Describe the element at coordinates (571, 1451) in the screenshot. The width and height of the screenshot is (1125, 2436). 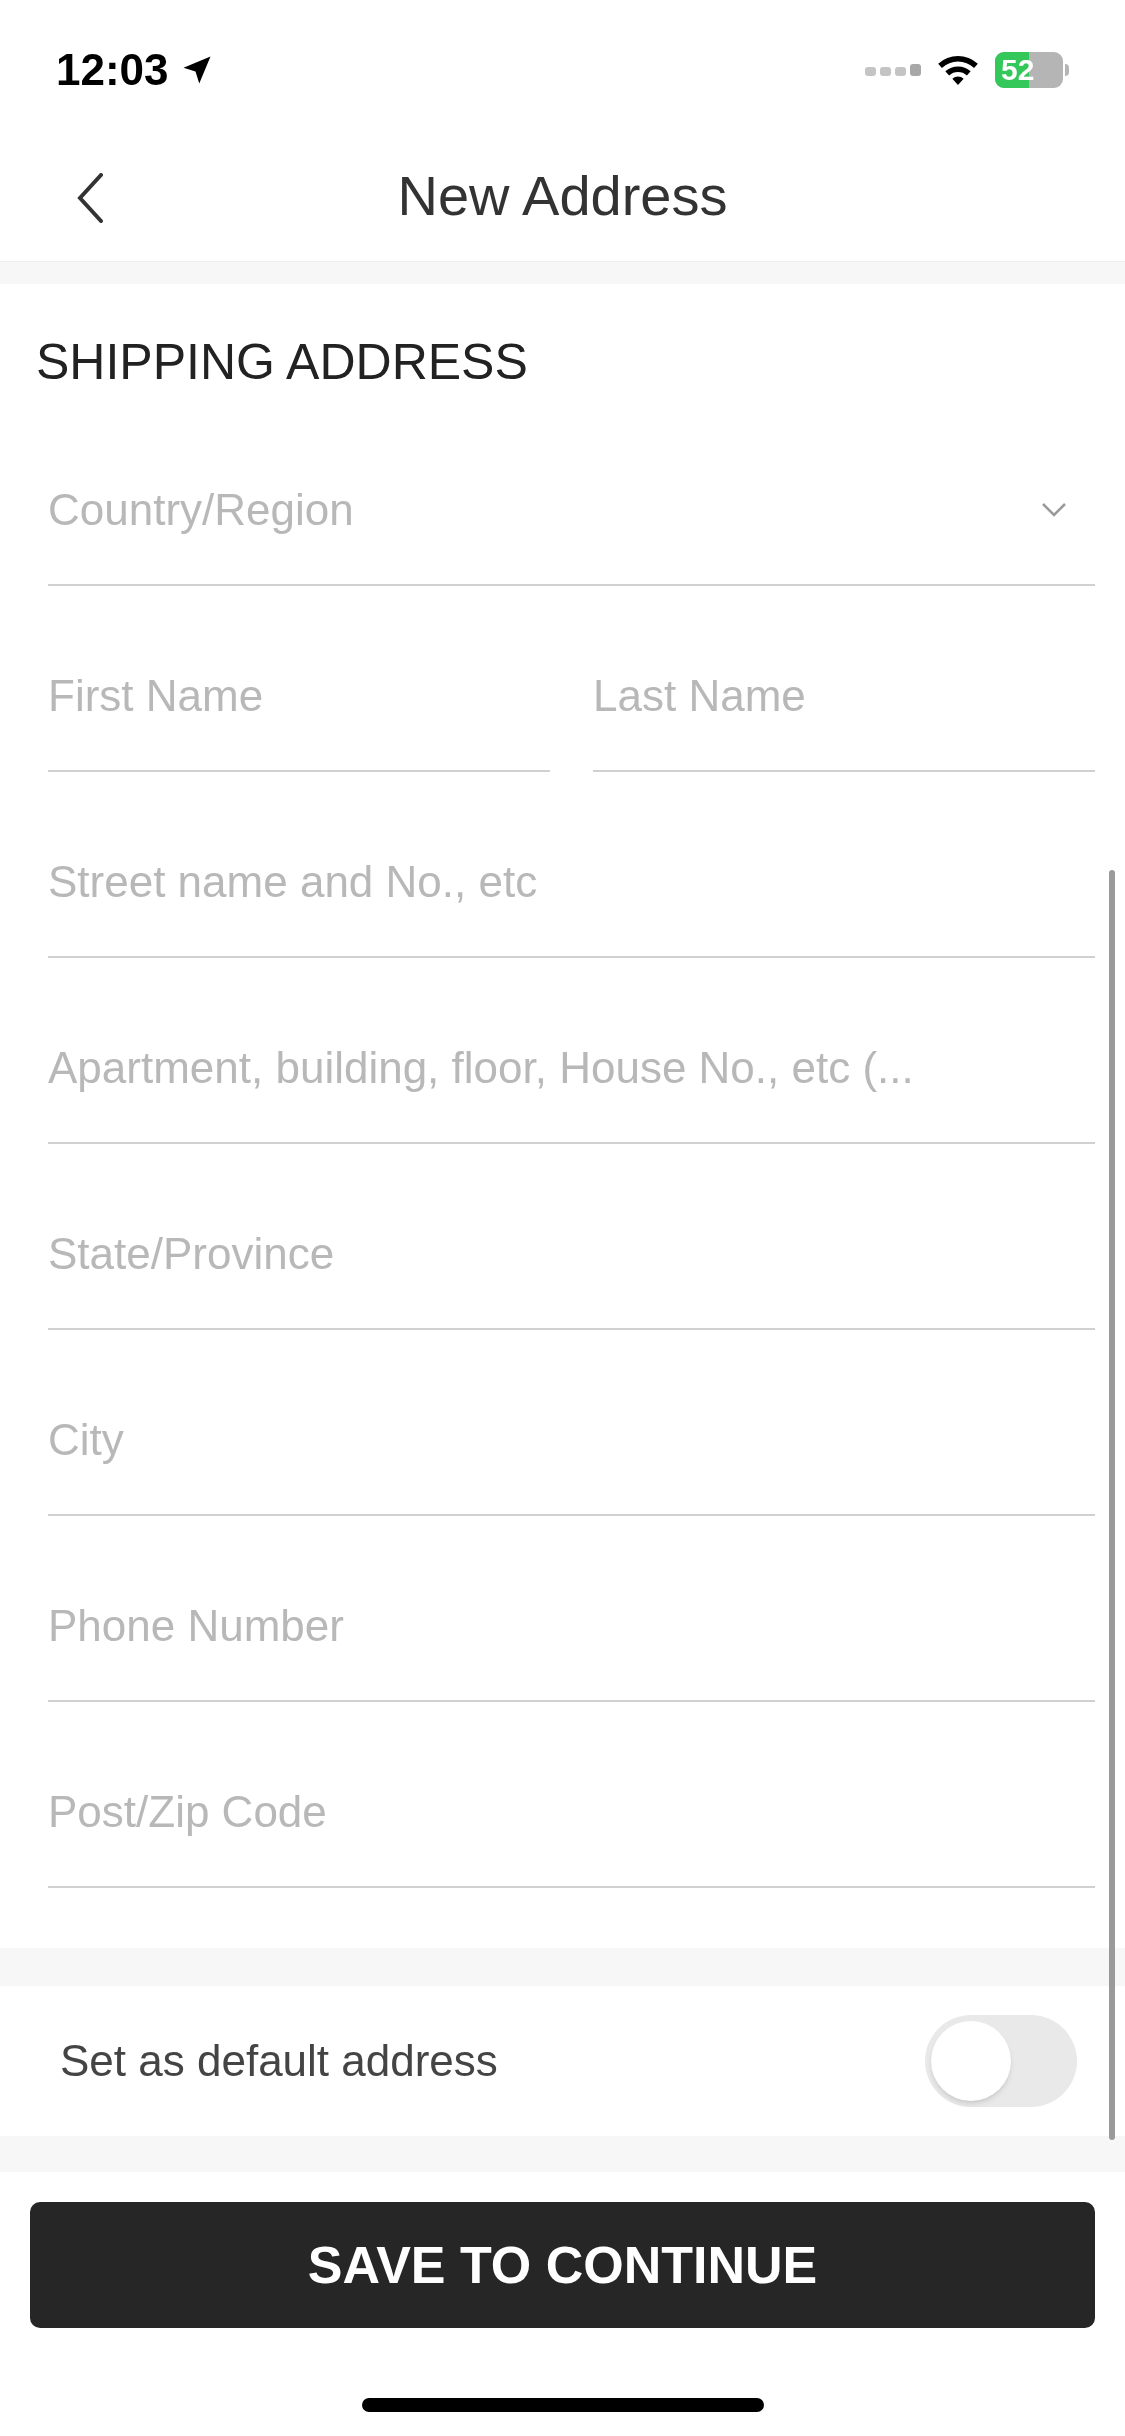
I see `input-field: City` at that location.